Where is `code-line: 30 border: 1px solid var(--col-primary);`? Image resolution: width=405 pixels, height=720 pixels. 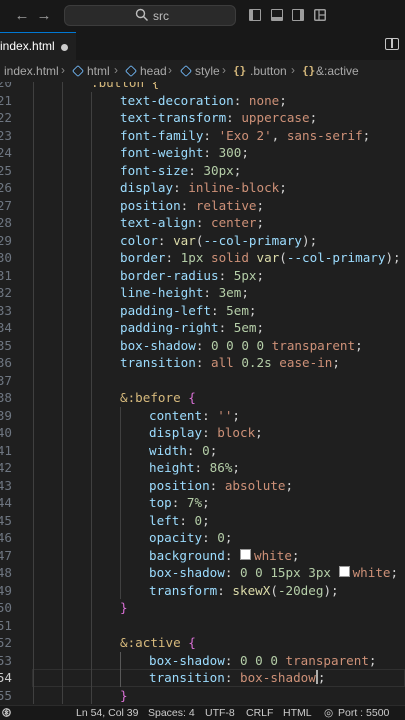
code-line: 30 border: 1px solid var(--col-primary); is located at coordinates (202, 258).